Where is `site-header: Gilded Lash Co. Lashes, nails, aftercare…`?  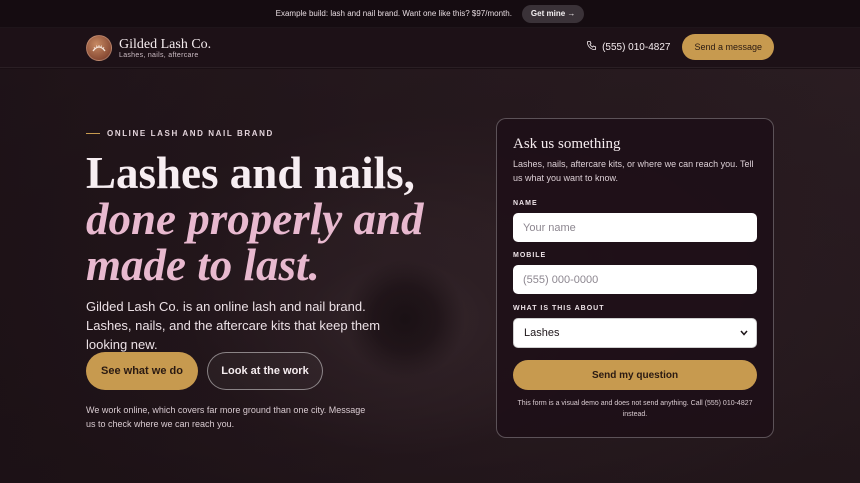
site-header: Gilded Lash Co. Lashes, nails, aftercare… is located at coordinates (430, 48).